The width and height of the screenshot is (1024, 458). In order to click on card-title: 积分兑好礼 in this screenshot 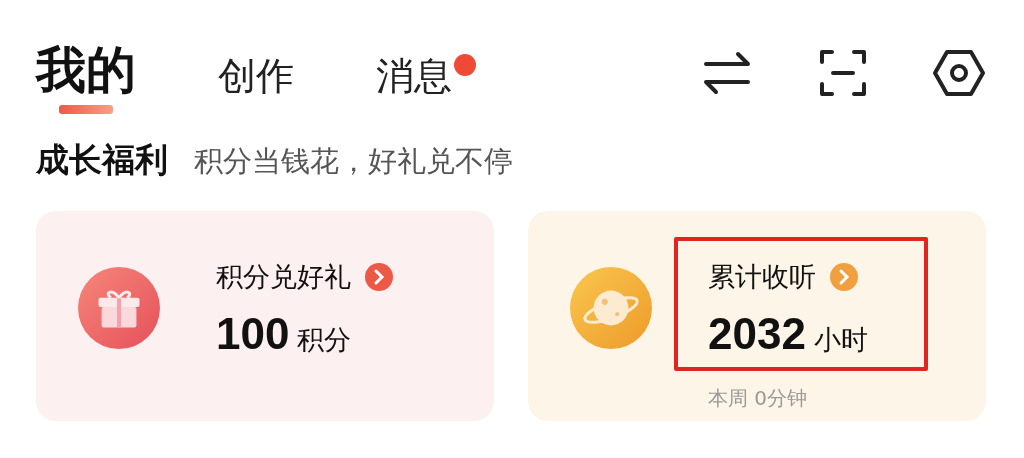, I will do `click(283, 277)`.